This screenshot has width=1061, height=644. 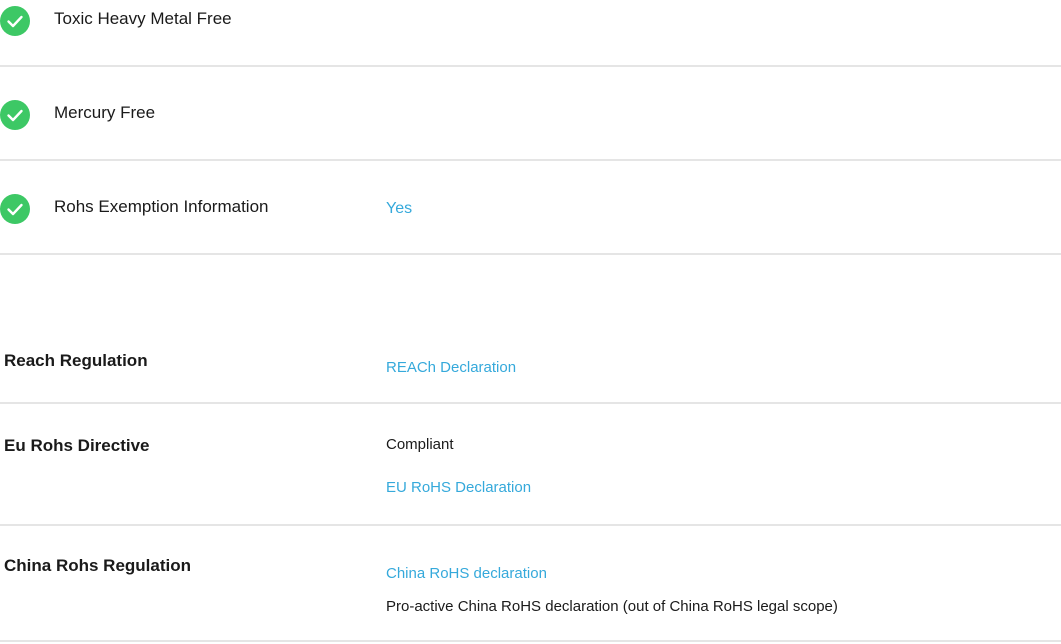 What do you see at coordinates (530, 115) in the screenshot?
I see `check-row-mercury-free: Mercury Free` at bounding box center [530, 115].